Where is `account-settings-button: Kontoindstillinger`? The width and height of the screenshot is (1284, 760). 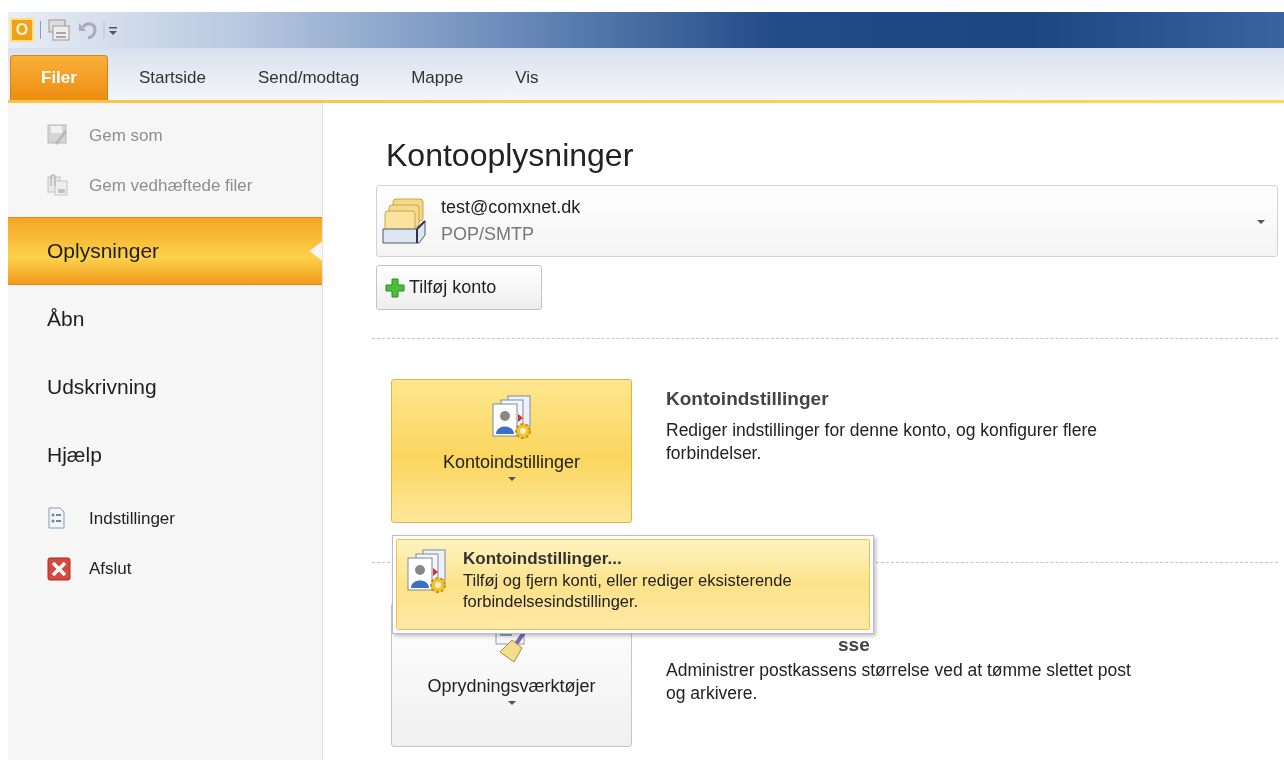 account-settings-button: Kontoindstillinger is located at coordinates (511, 451).